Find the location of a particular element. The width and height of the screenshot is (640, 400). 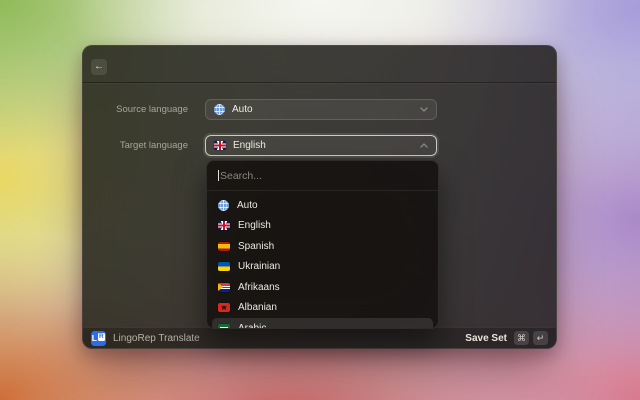

command-key-icon: ⌘ is located at coordinates (521, 338).